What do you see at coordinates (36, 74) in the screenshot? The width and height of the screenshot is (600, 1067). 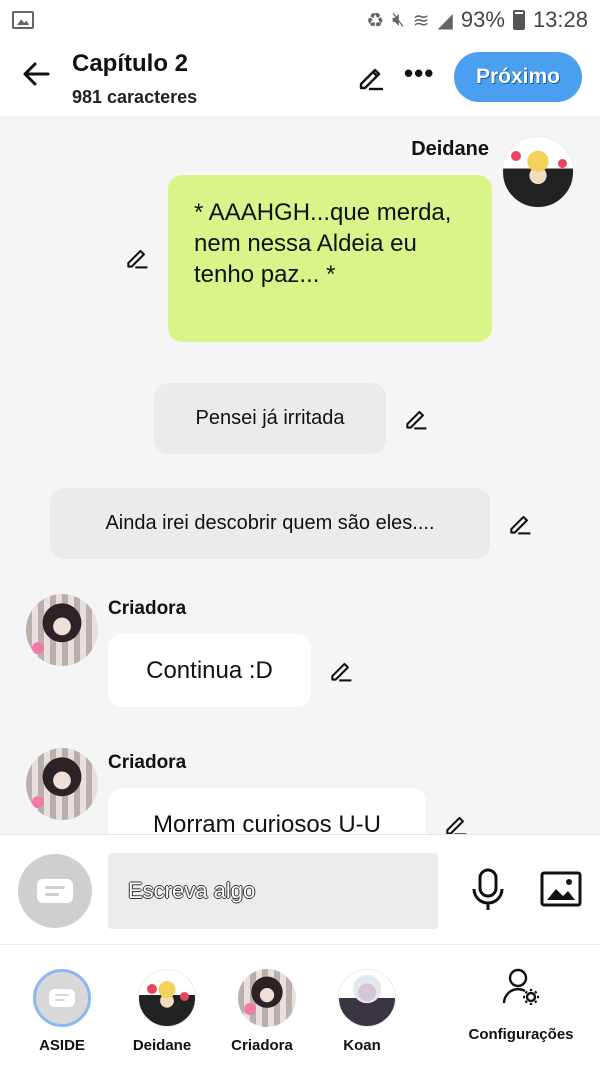 I see `back-arrow-icon` at bounding box center [36, 74].